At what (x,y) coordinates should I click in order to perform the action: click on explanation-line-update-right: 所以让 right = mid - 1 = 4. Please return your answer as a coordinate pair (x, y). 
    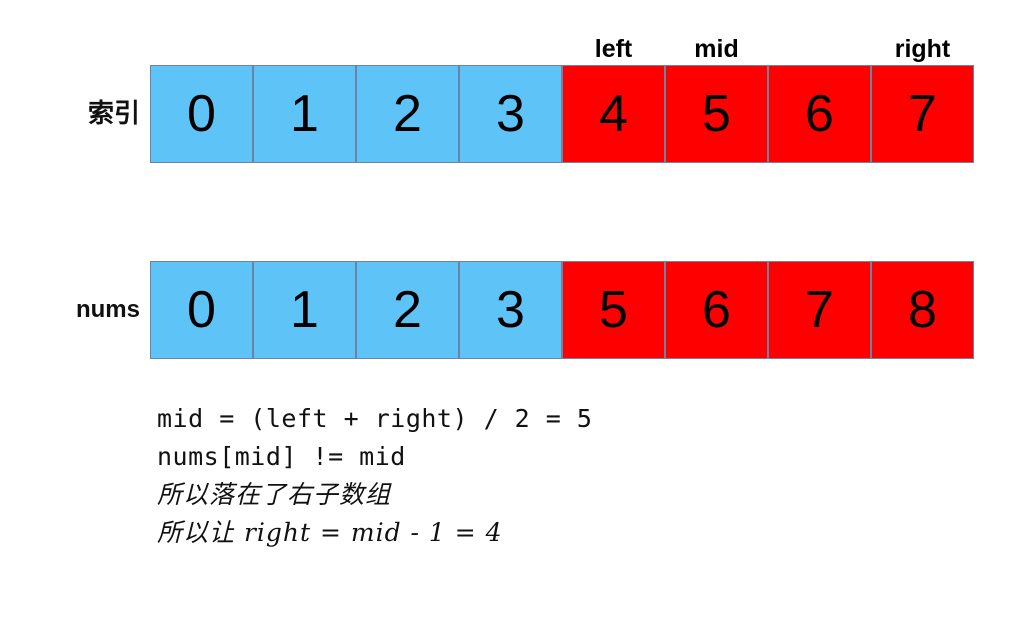
    Looking at the image, I should click on (330, 532).